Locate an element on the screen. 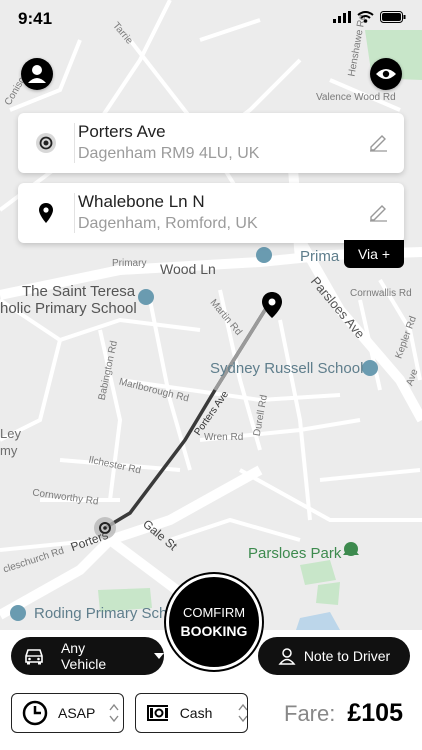  visibility-button is located at coordinates (386, 74).